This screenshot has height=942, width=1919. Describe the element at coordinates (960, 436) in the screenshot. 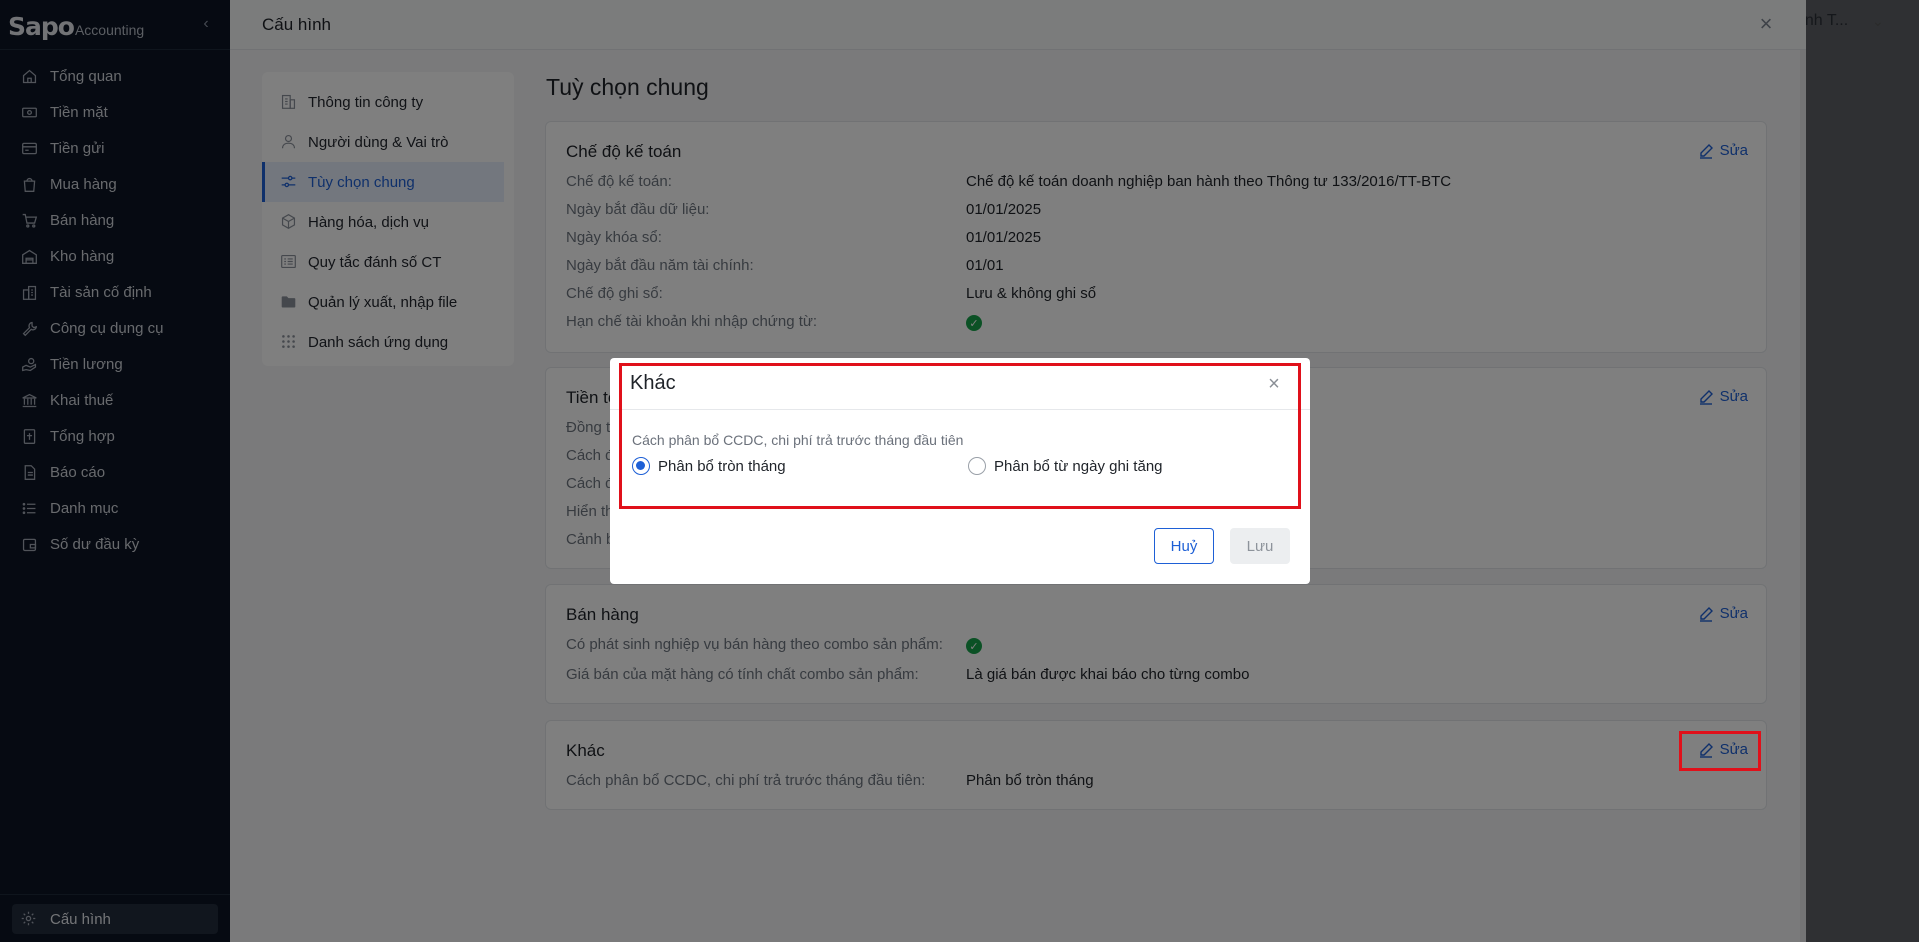

I see `highlight-modal-content` at that location.